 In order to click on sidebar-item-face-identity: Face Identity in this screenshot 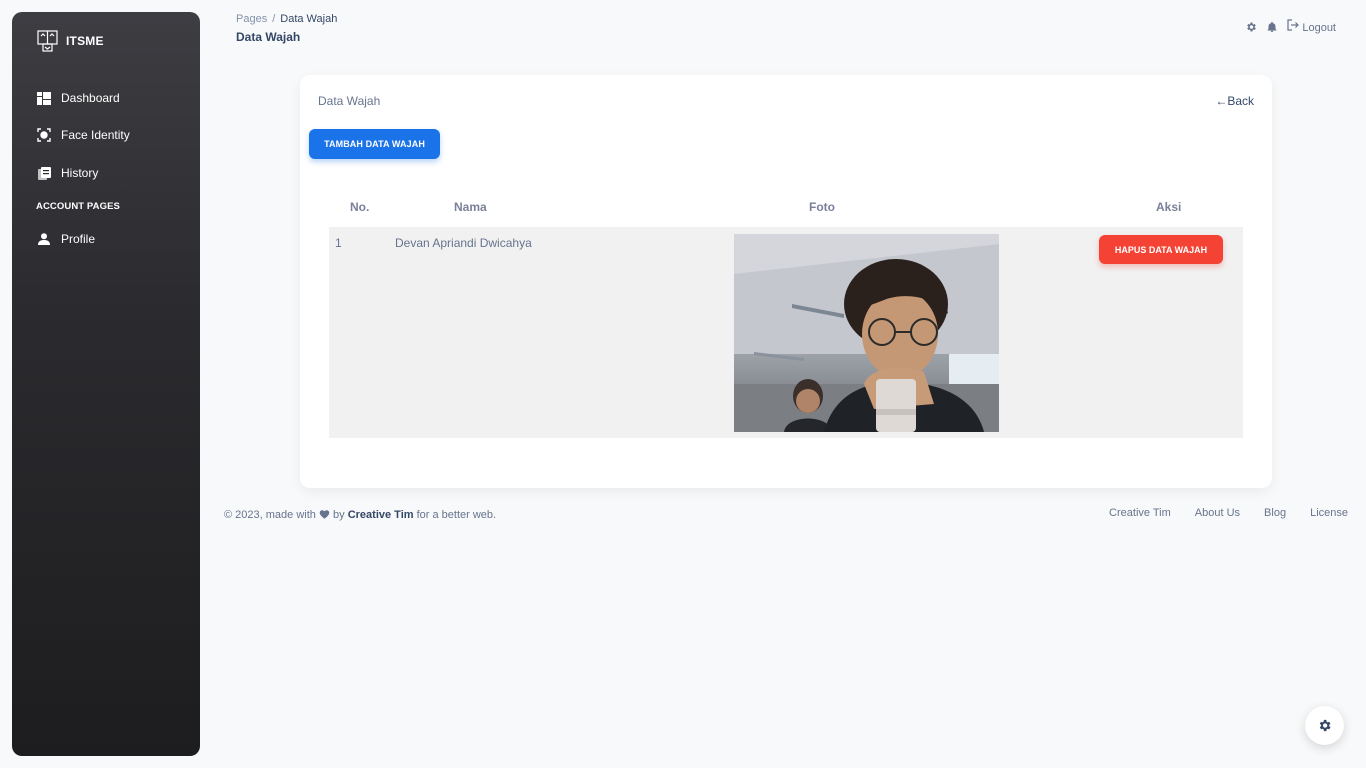, I will do `click(83, 135)`.